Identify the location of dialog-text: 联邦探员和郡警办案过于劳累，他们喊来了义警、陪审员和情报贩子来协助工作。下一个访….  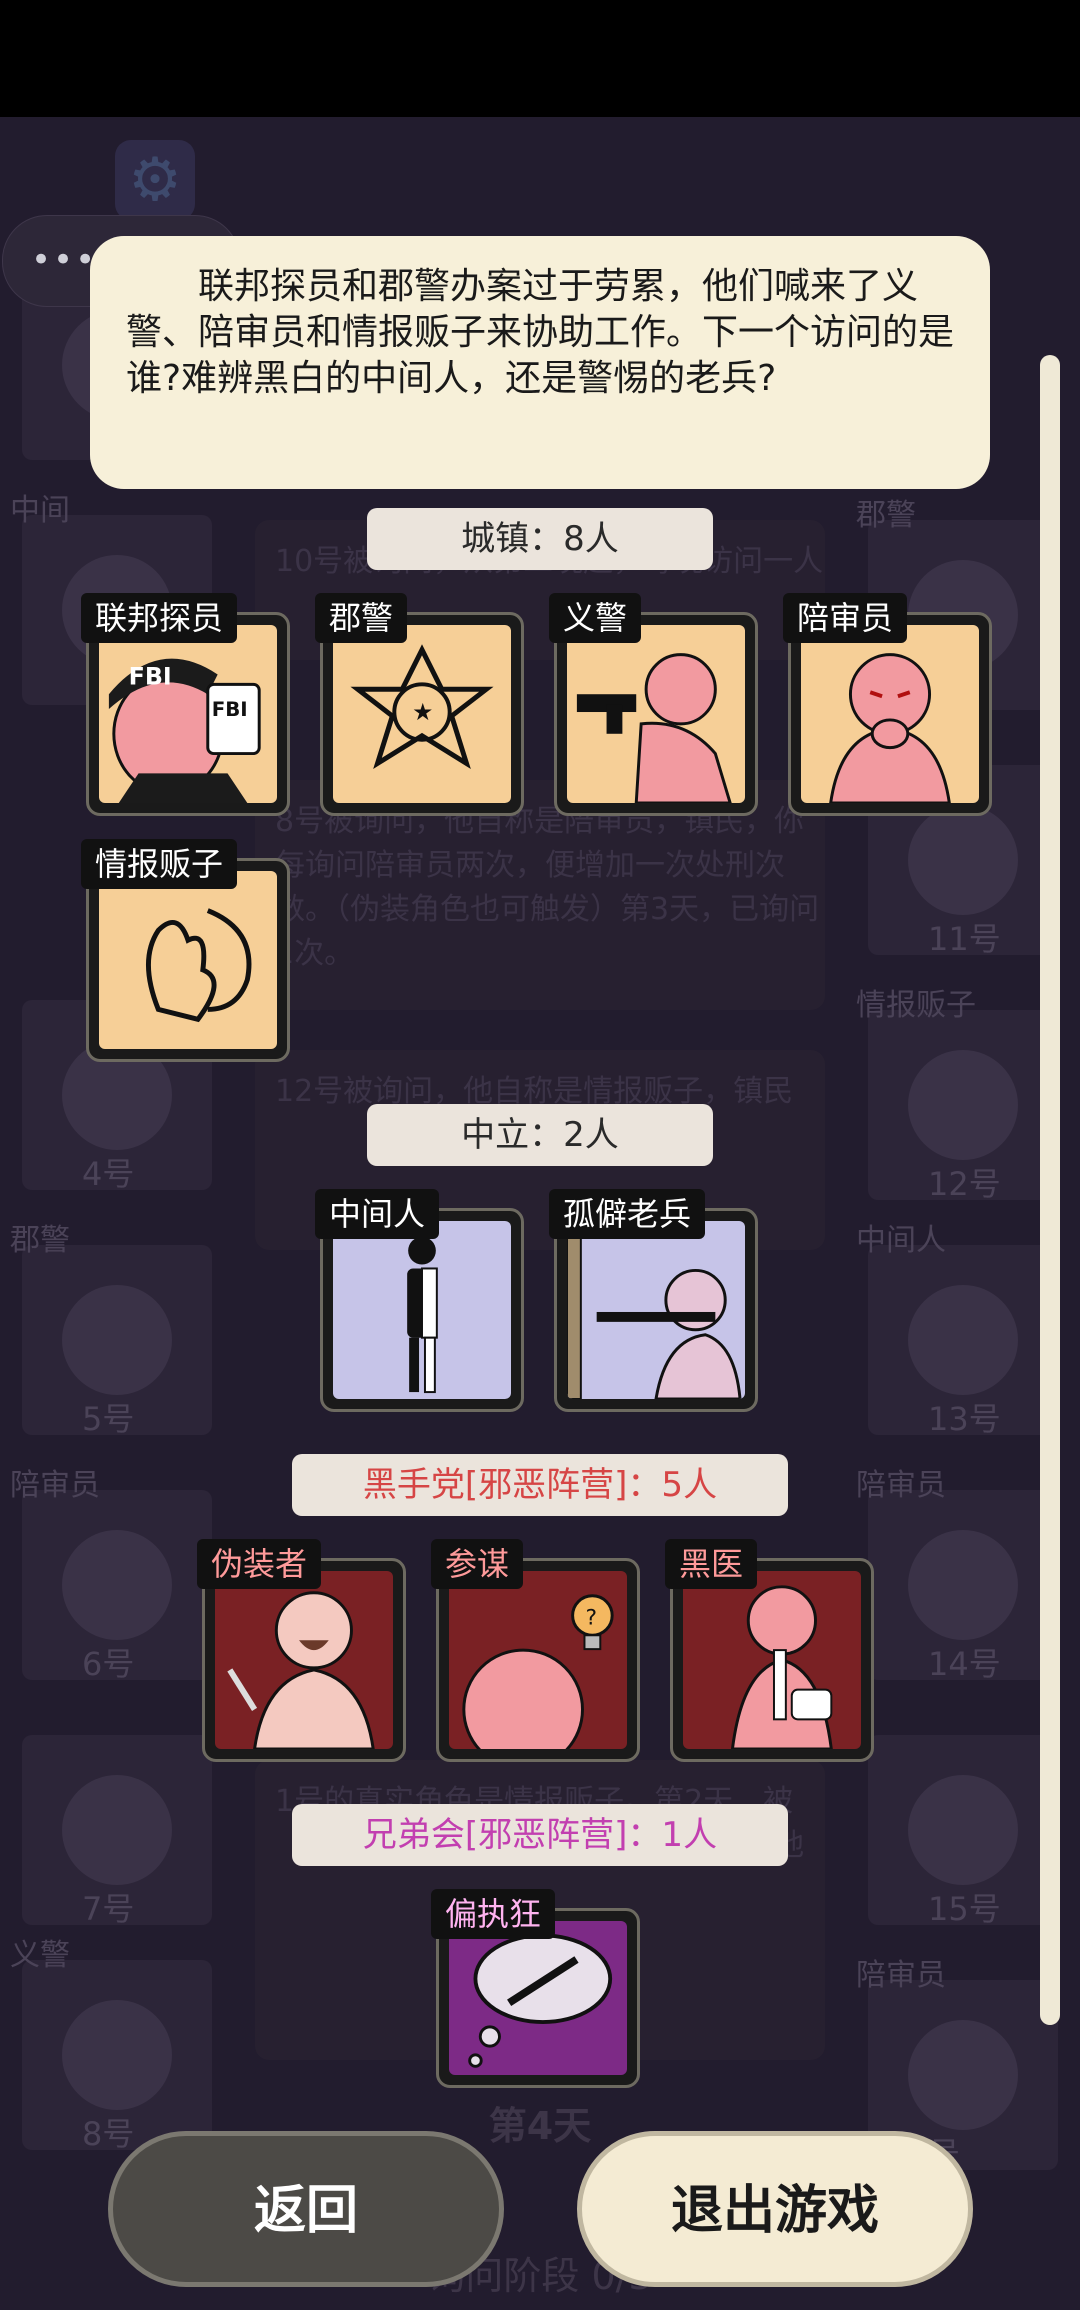
(540, 332).